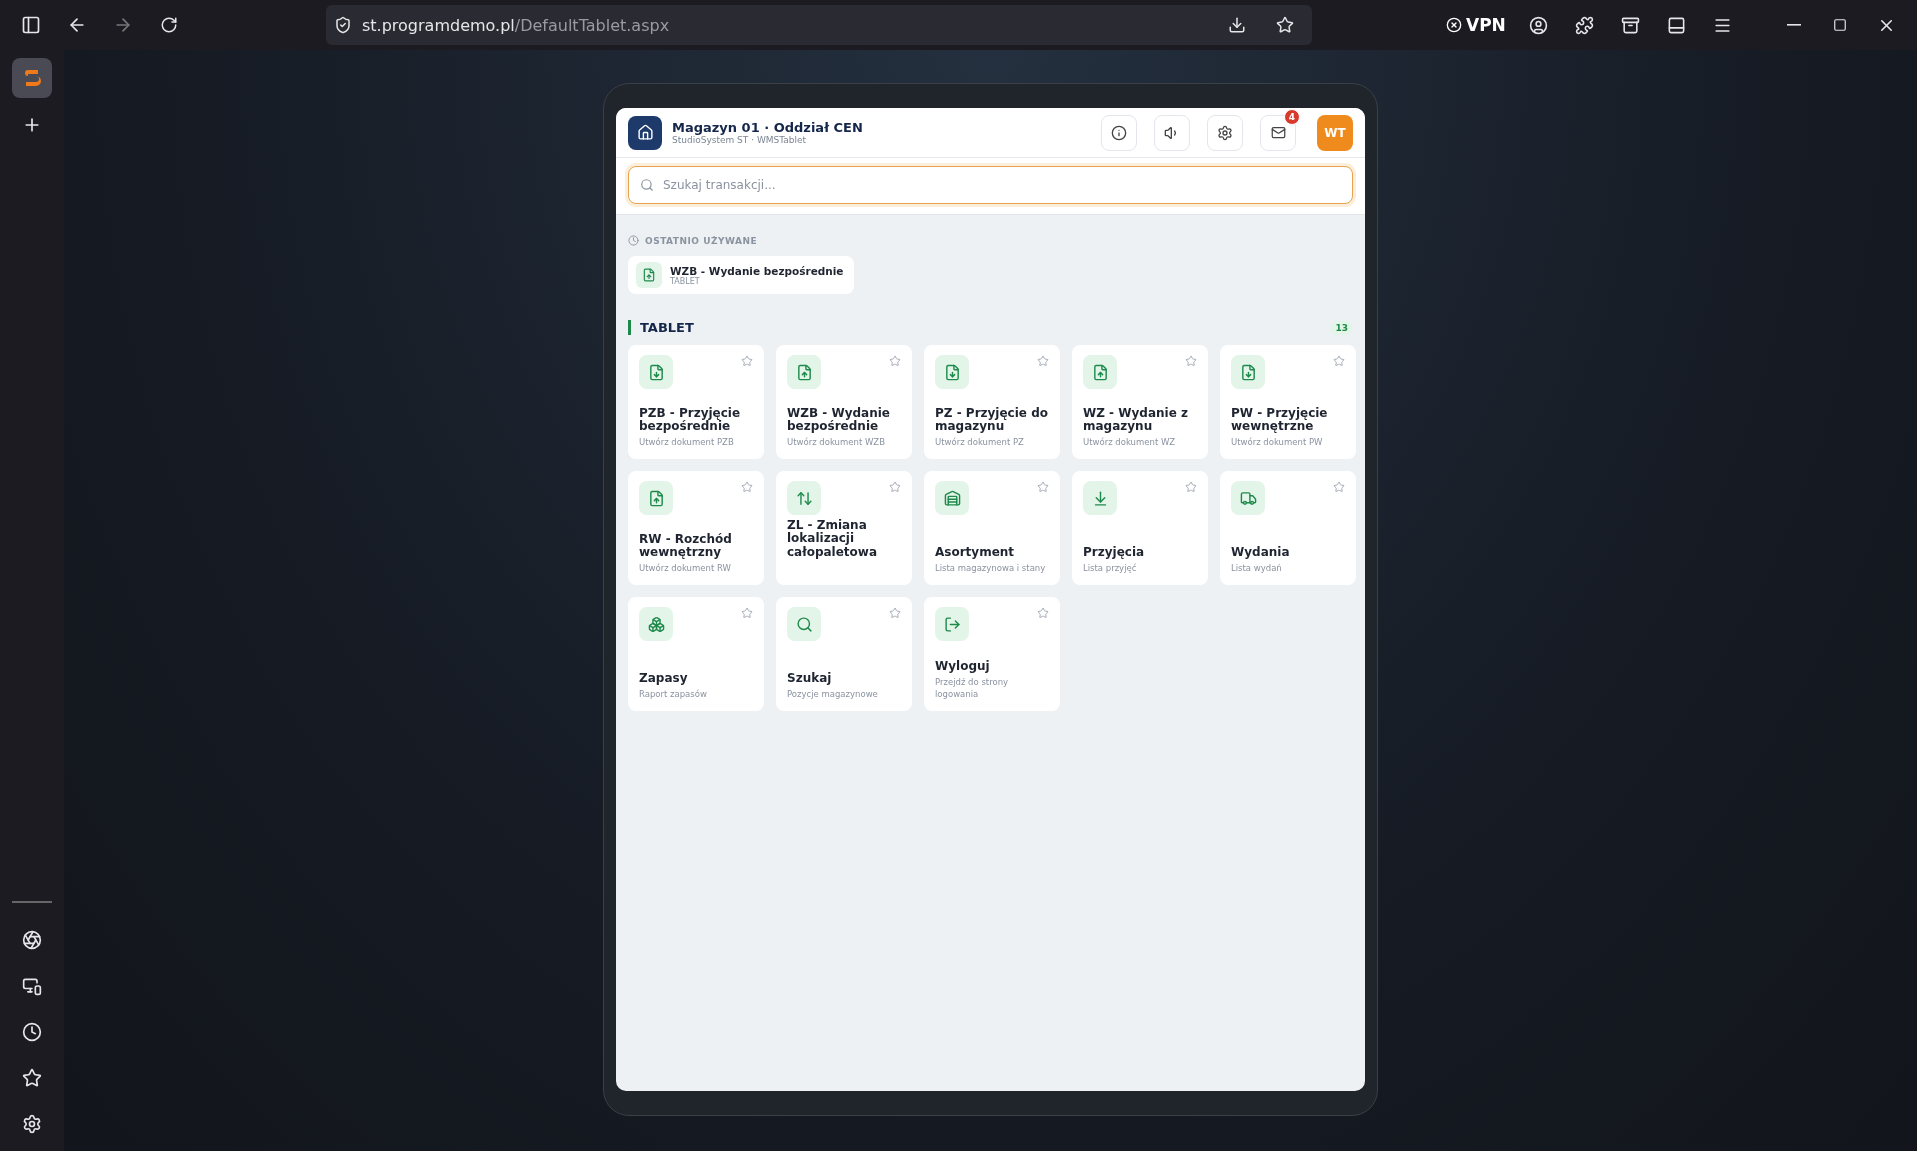 This screenshot has height=1151, width=1917. I want to click on info-button, so click(1119, 132).